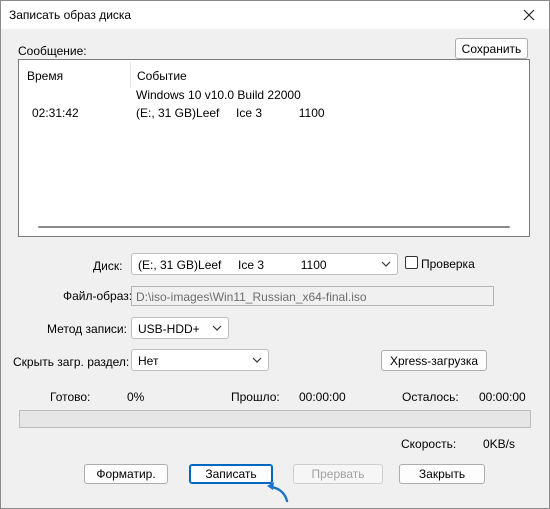 The height and width of the screenshot is (509, 550). I want to click on log-row-time: 02:31:42, so click(55, 113).